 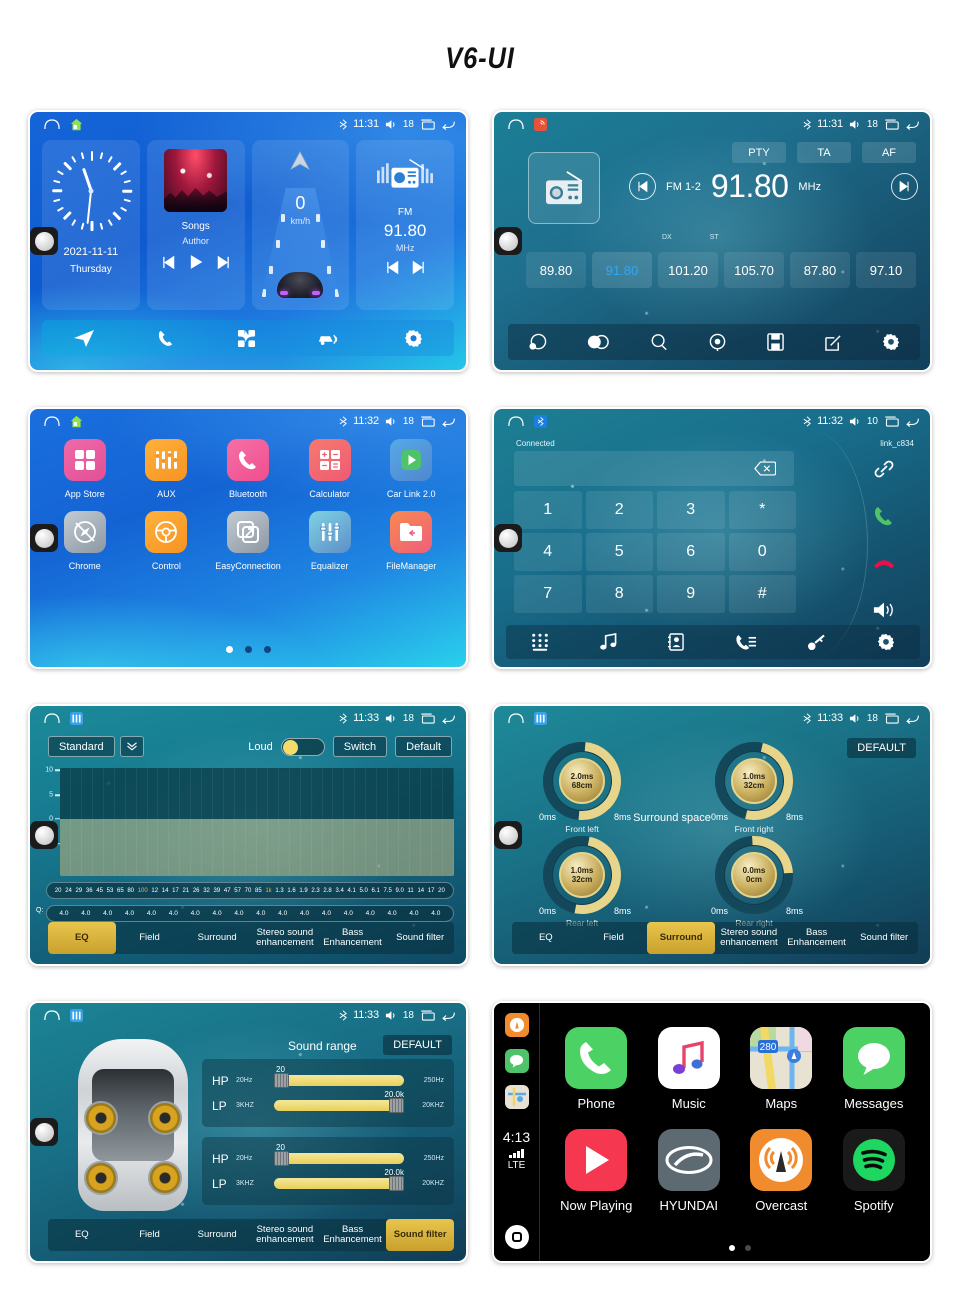 What do you see at coordinates (516, 1097) in the screenshot?
I see `maps-rail-icon` at bounding box center [516, 1097].